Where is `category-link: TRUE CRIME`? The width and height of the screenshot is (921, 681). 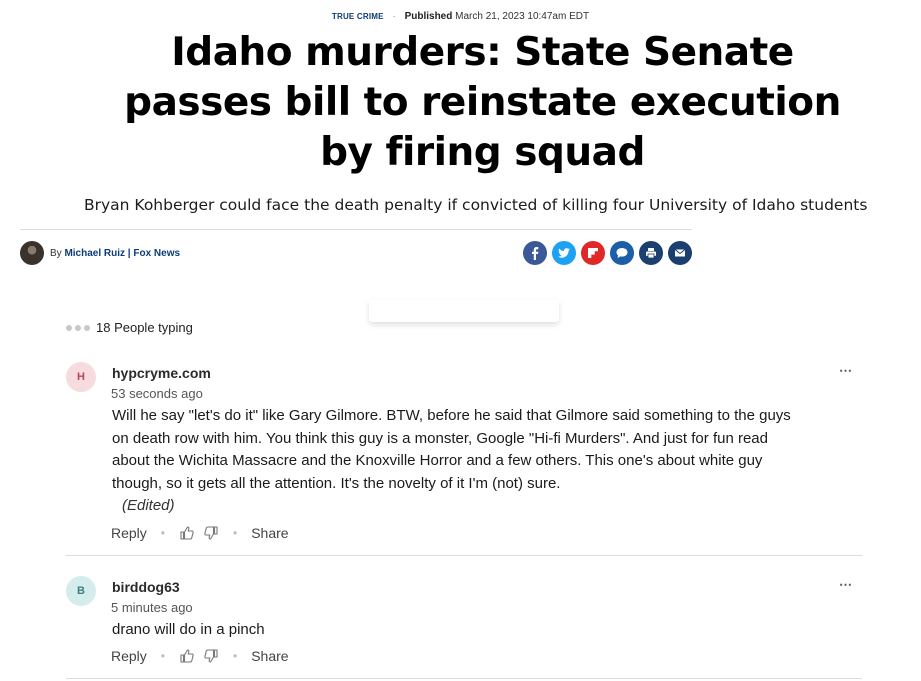 category-link: TRUE CRIME is located at coordinates (358, 16).